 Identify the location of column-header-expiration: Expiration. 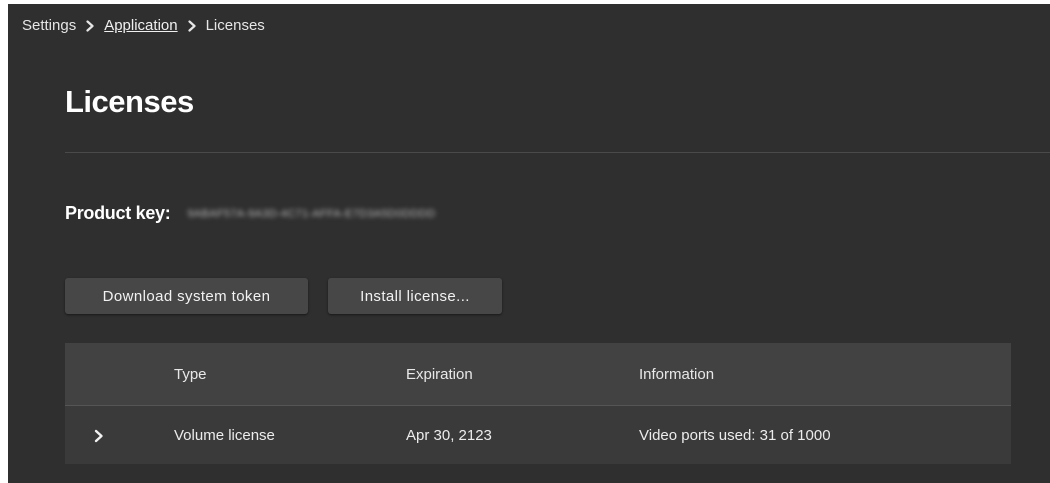
(439, 374).